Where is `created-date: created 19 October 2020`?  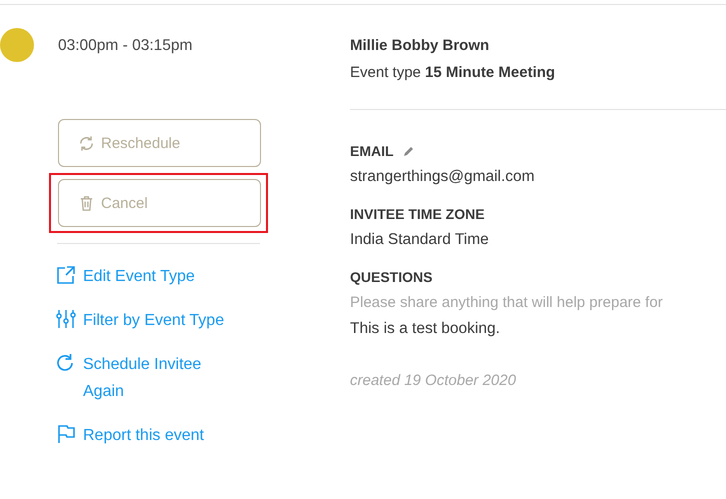
created-date: created 19 October 2020 is located at coordinates (433, 380).